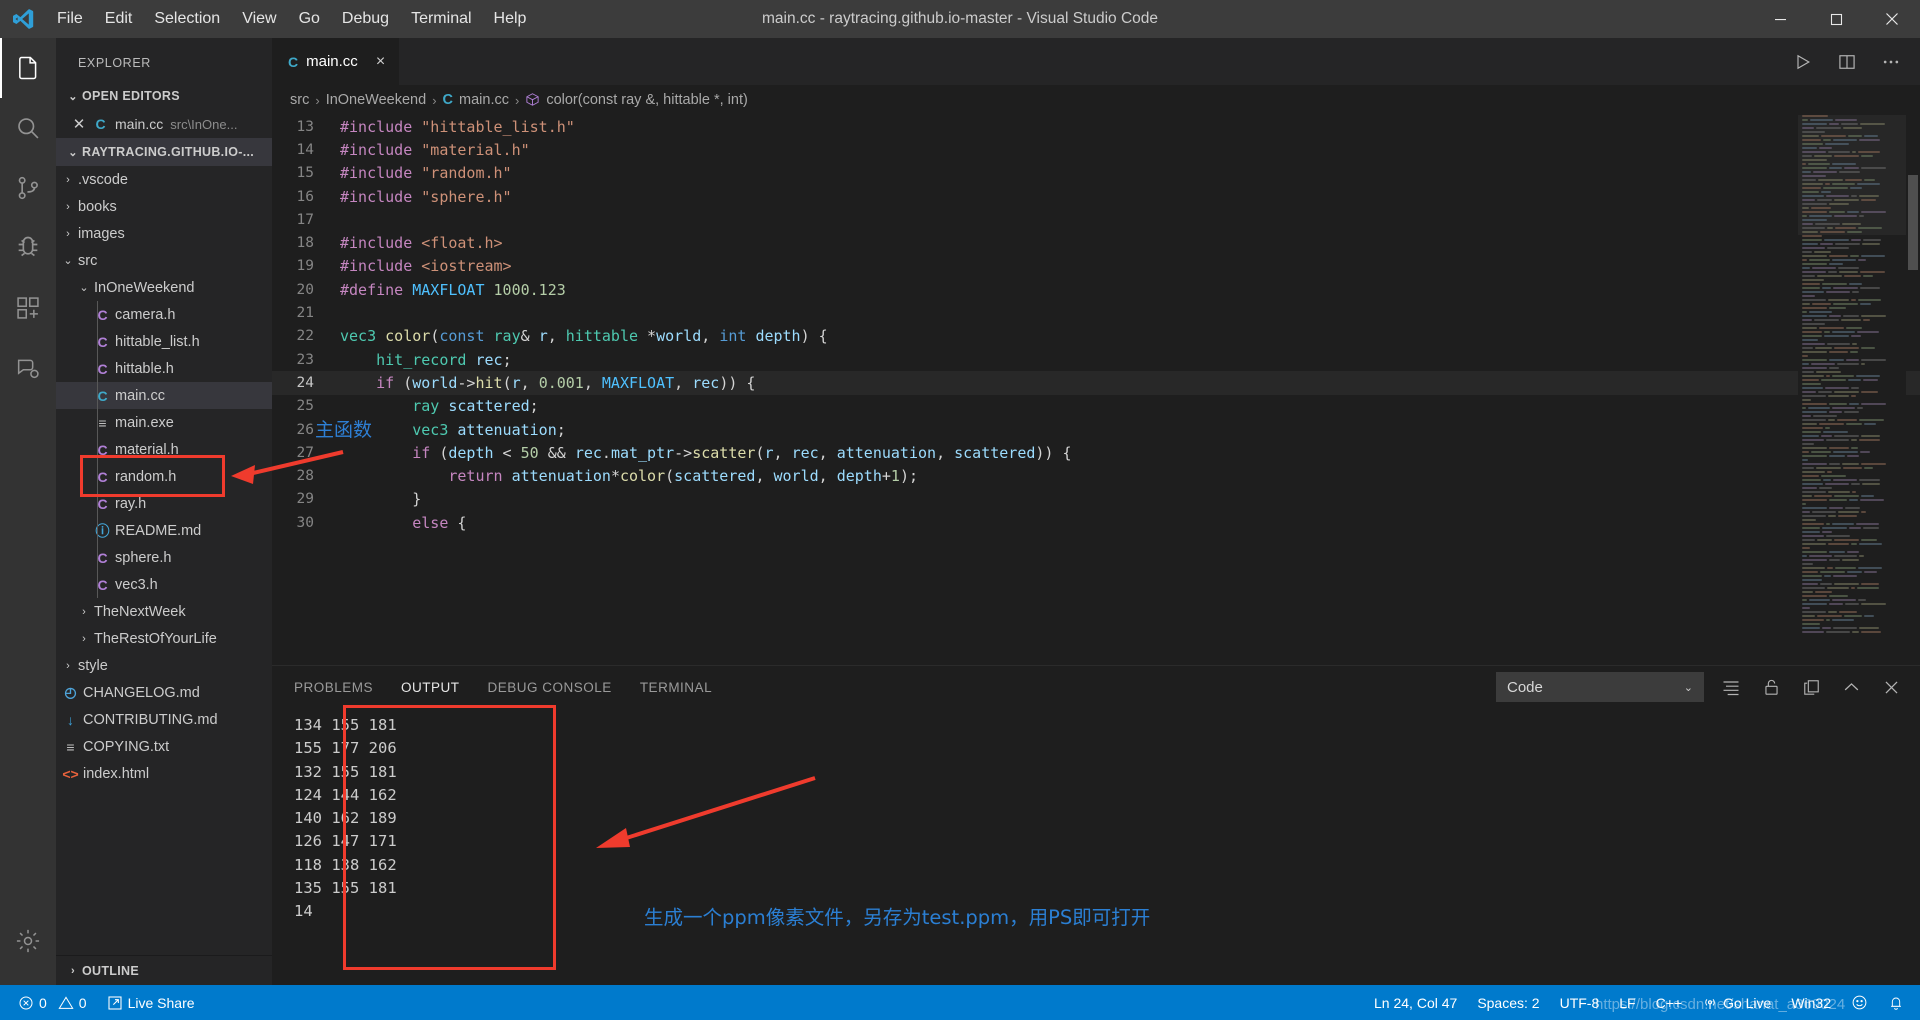  I want to click on code-line: 25 ray scattered;, so click(1096, 406).